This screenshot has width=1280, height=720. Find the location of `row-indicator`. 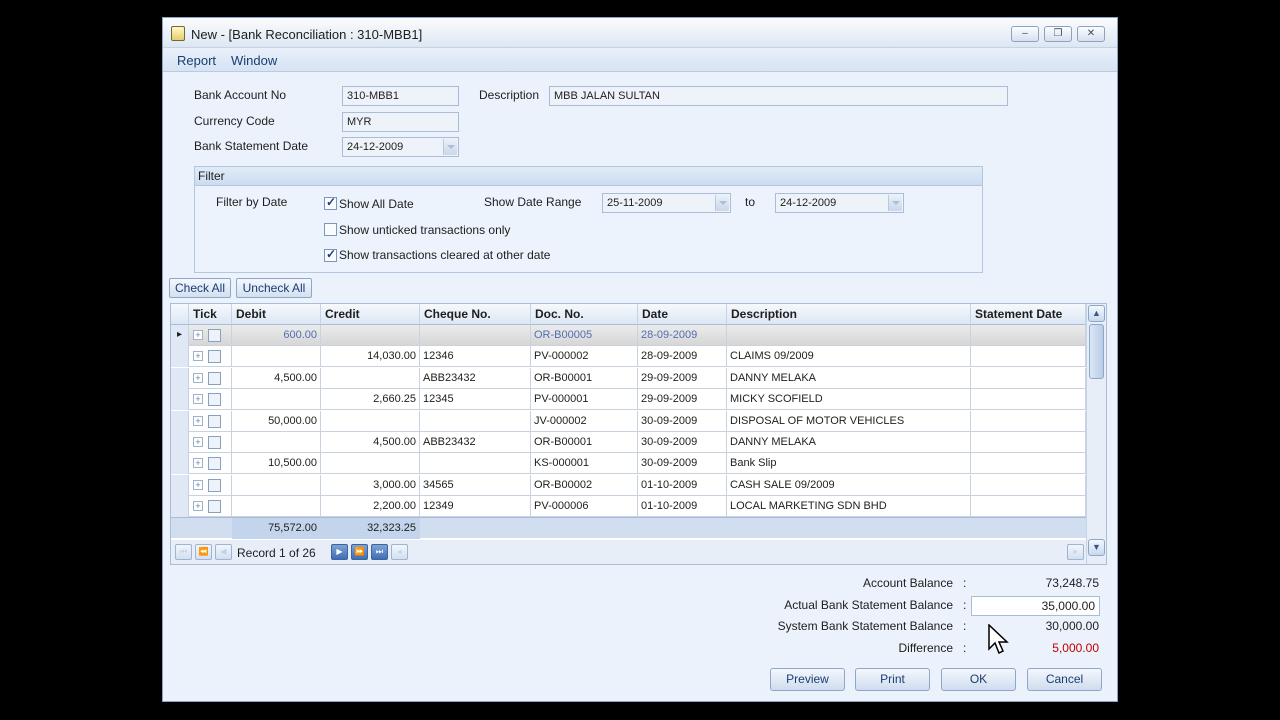

row-indicator is located at coordinates (180, 442).